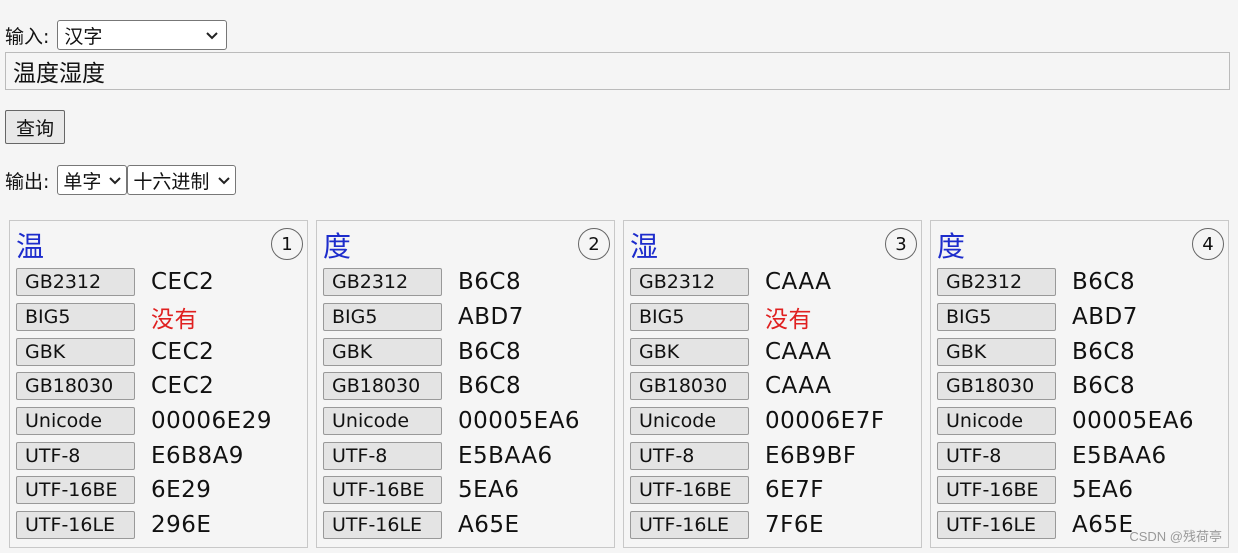 The image size is (1238, 553). I want to click on encoding-row: GB2312 B6C8, so click(465, 282).